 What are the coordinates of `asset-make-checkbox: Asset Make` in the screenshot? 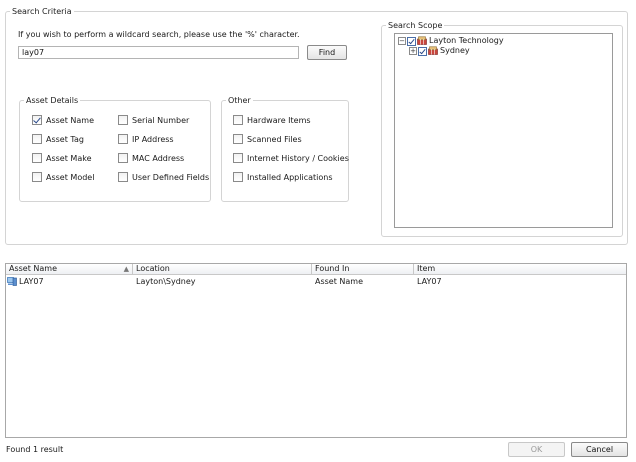 It's located at (61, 158).